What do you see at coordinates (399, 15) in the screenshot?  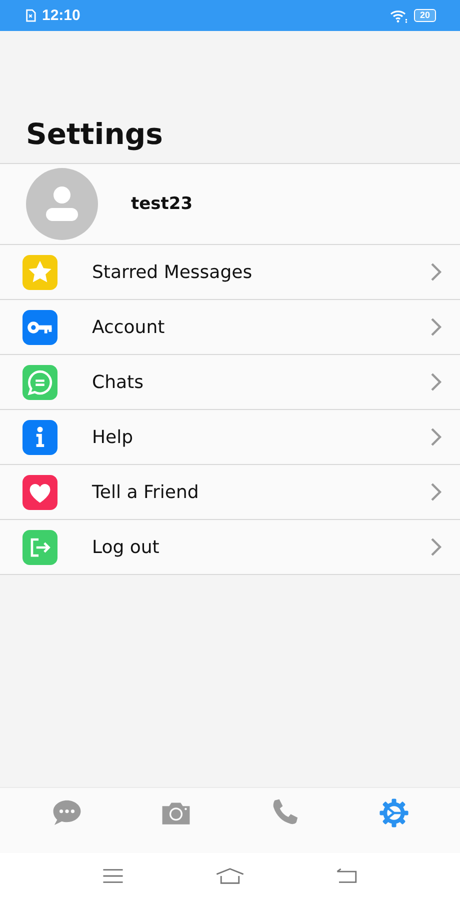 I see `wifi-icon` at bounding box center [399, 15].